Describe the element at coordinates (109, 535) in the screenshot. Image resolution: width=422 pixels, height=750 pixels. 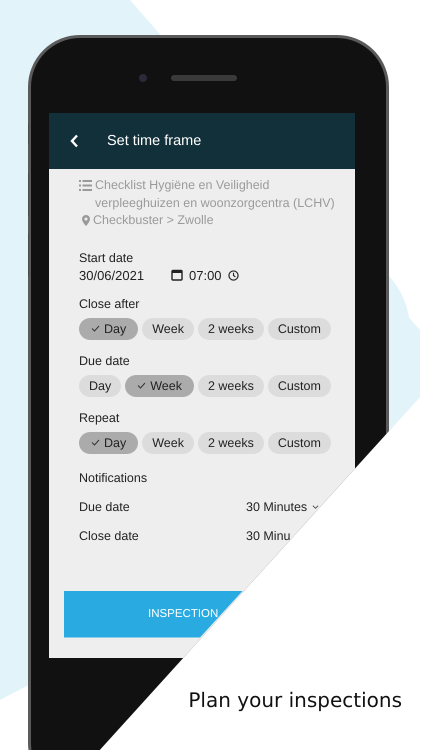
I see `setting-label: Close date` at that location.